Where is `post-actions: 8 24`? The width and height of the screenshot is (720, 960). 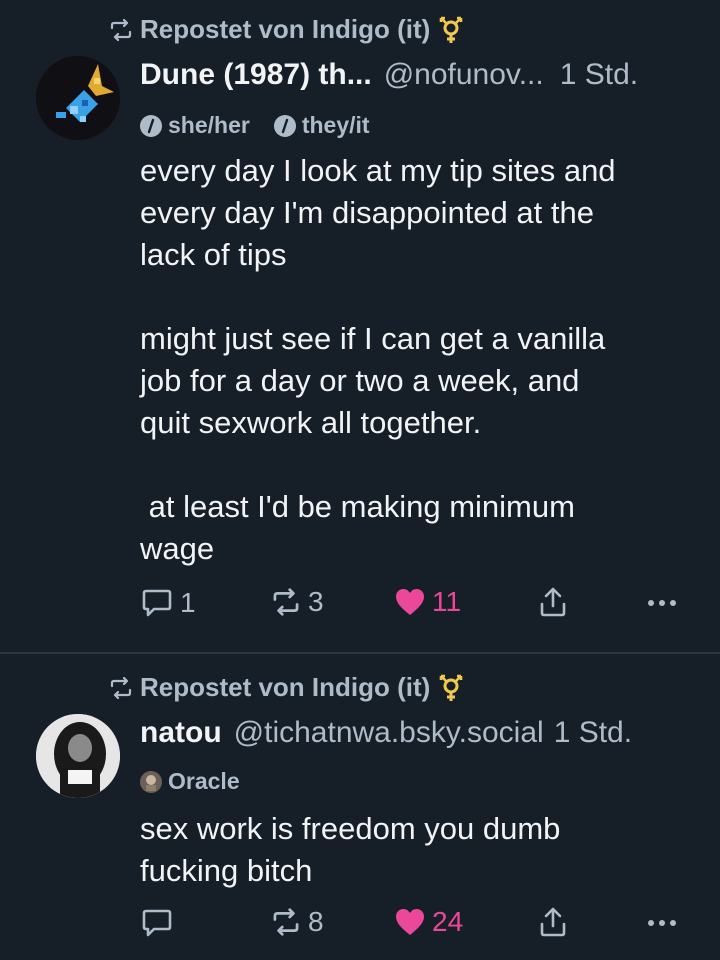 post-actions: 8 24 is located at coordinates (412, 926).